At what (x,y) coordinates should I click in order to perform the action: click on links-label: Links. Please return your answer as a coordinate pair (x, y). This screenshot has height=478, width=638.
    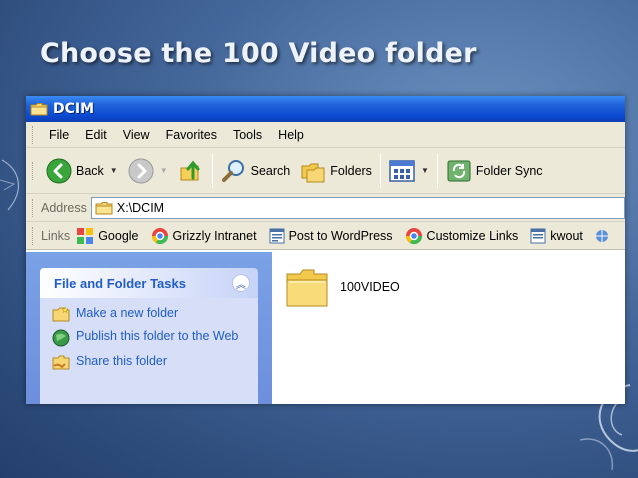
    Looking at the image, I should click on (56, 235).